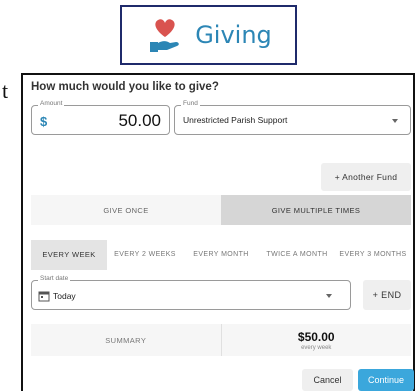  I want to click on summary-totals: $50.00 every week, so click(317, 340).